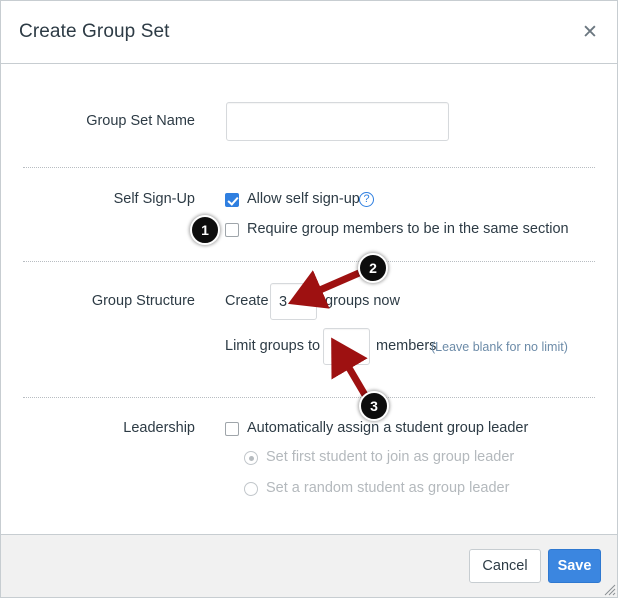 The width and height of the screenshot is (618, 598). I want to click on dialog-footer: Cancel Save, so click(309, 565).